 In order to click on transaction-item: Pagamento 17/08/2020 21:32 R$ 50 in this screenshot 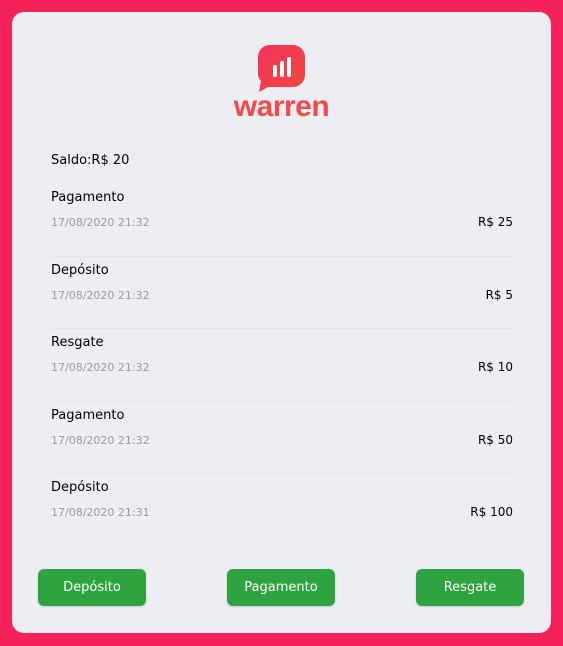, I will do `click(281, 438)`.